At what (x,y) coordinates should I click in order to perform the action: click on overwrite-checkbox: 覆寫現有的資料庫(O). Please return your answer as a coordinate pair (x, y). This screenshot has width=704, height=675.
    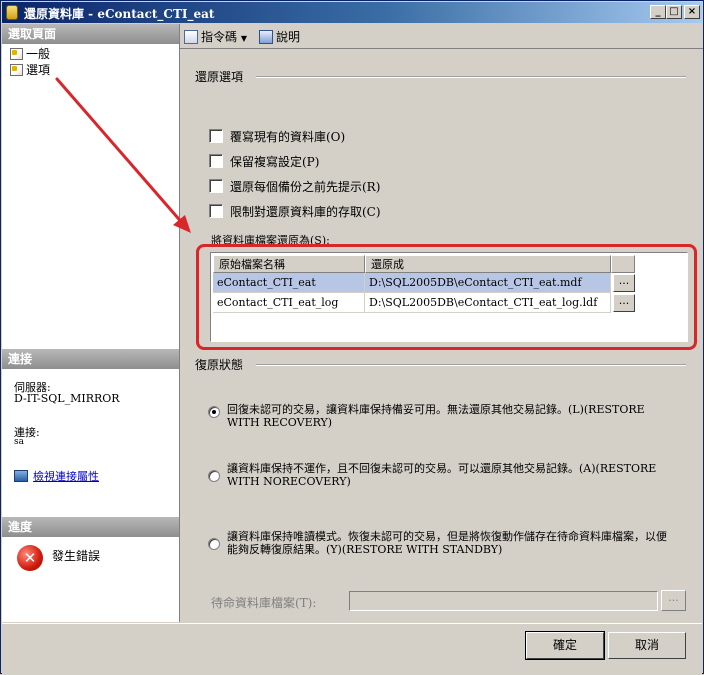
    Looking at the image, I should click on (277, 136).